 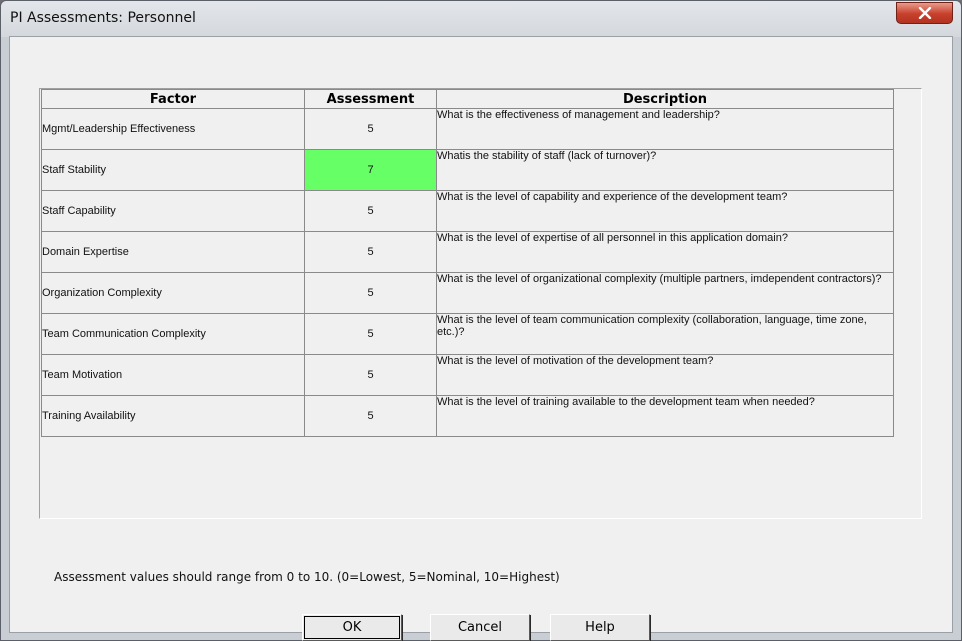 What do you see at coordinates (600, 627) in the screenshot?
I see `help-button: Help` at bounding box center [600, 627].